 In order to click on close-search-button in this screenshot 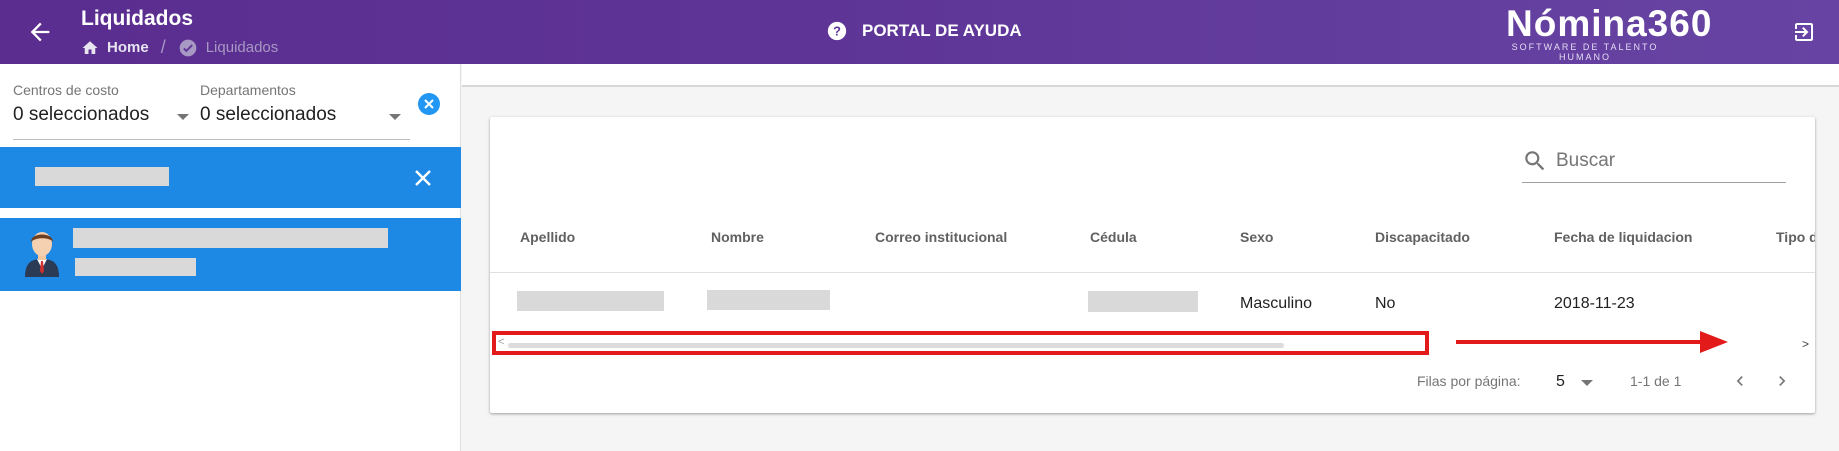, I will do `click(423, 180)`.